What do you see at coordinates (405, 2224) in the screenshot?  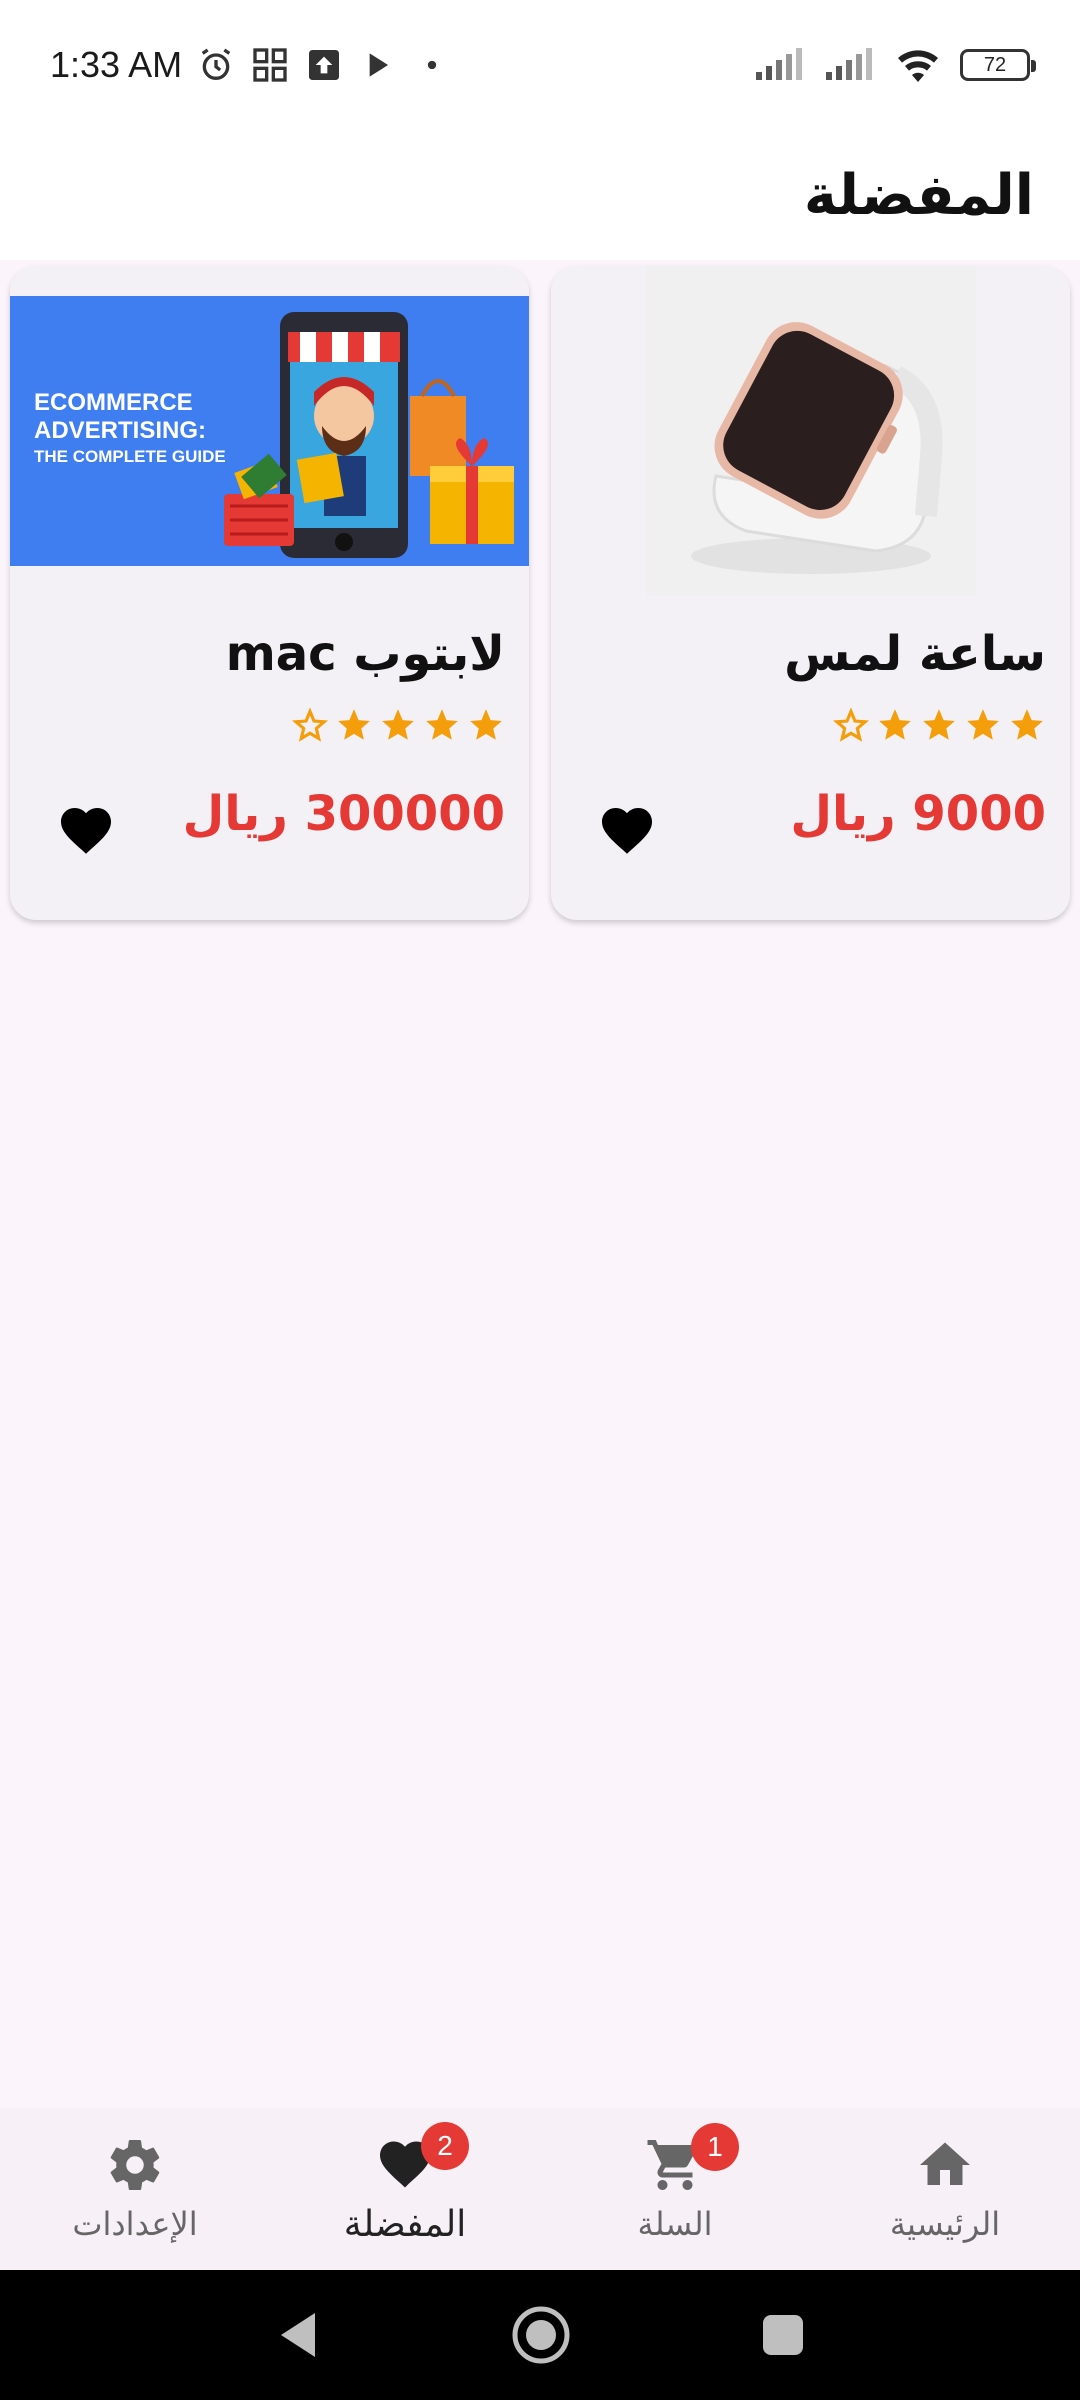 I see `nav-label: المفضلة` at bounding box center [405, 2224].